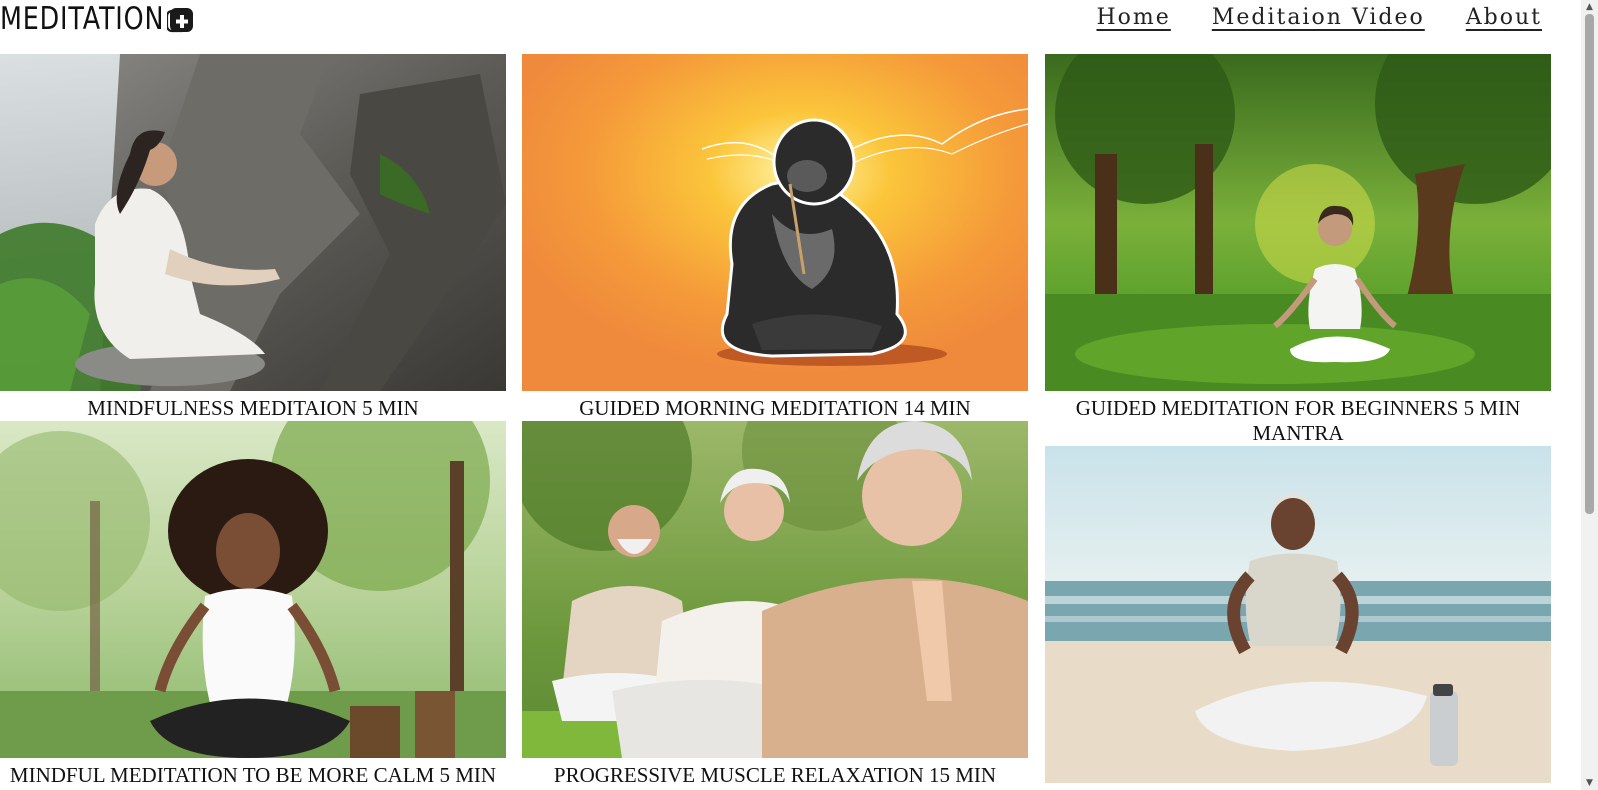  I want to click on plus-square-icon, so click(180, 20).